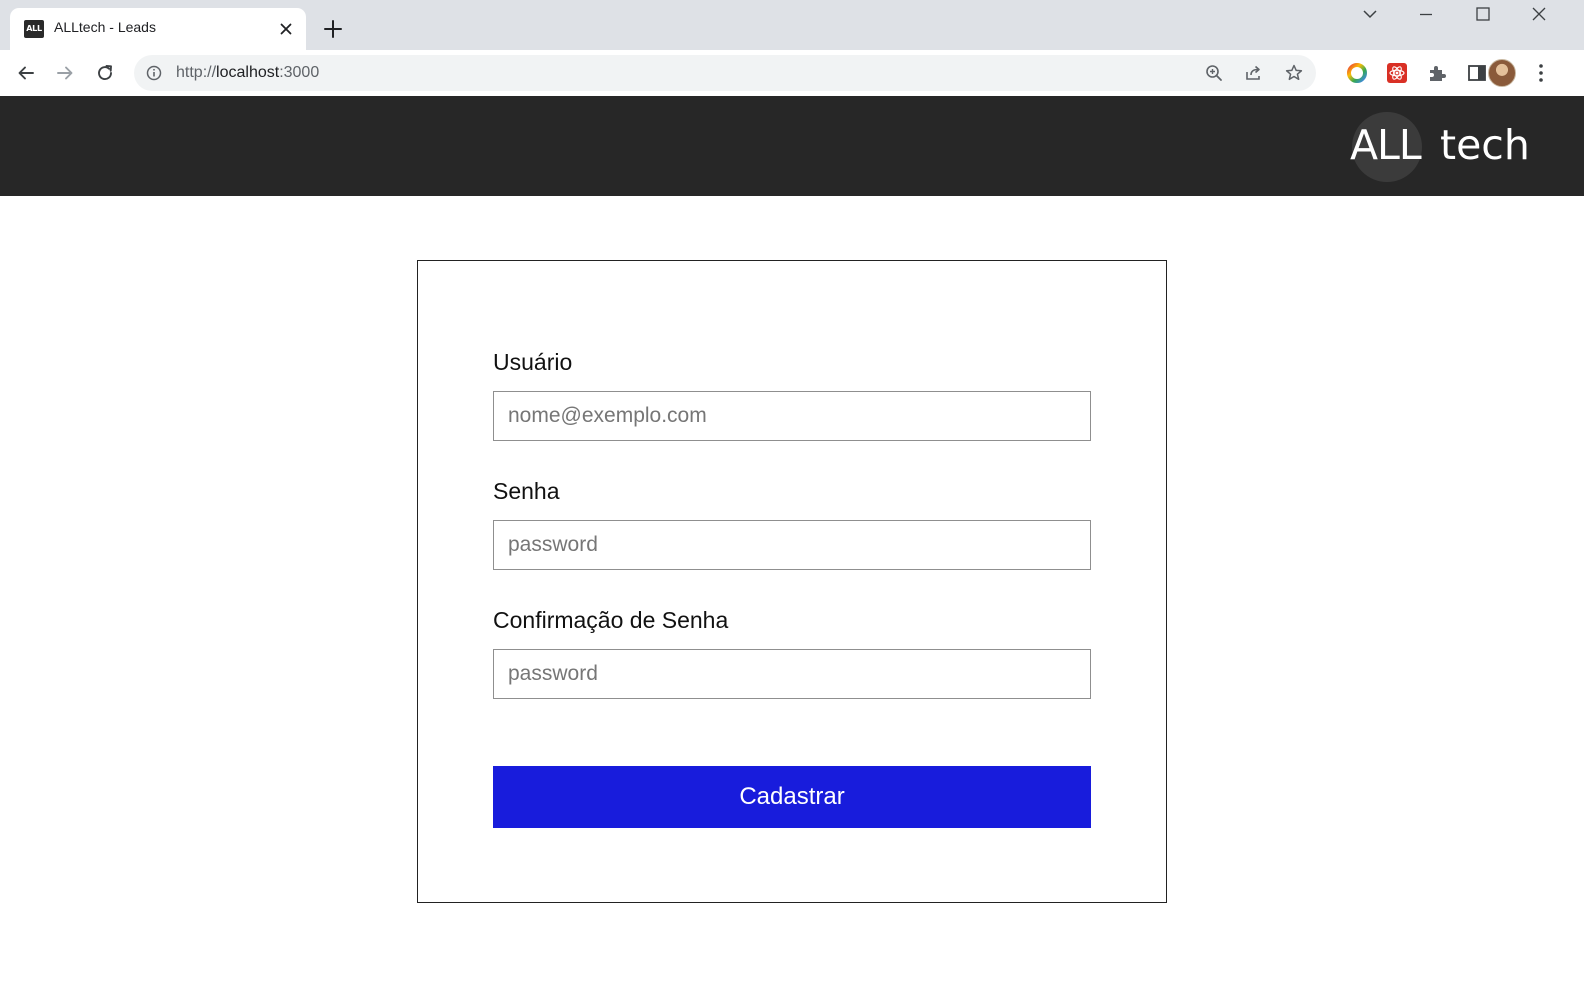  Describe the element at coordinates (1502, 73) in the screenshot. I see `avatar` at that location.